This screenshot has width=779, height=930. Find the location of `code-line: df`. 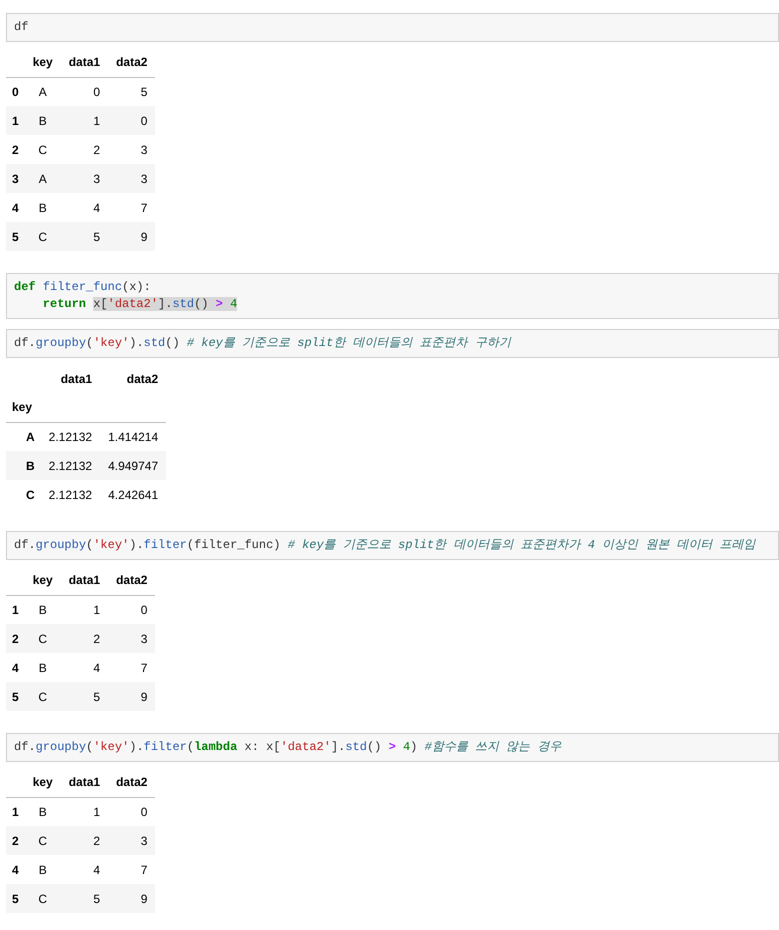

code-line: df is located at coordinates (21, 27).